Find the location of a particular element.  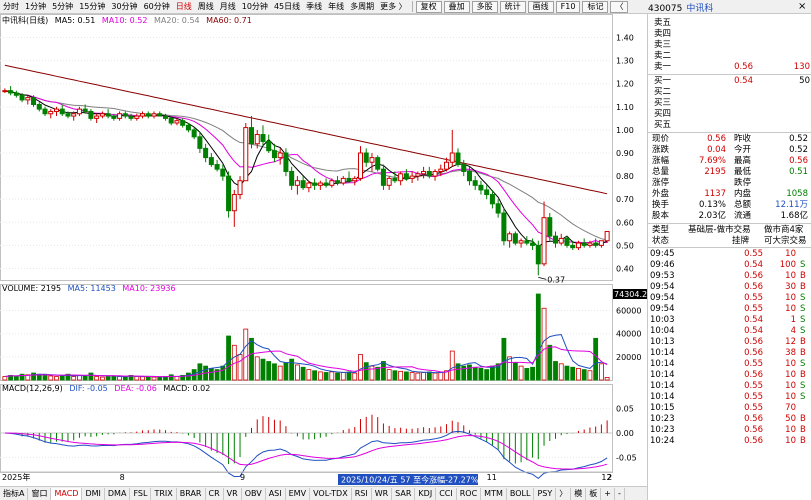

period-tab-2: 5分钟 is located at coordinates (62, 6).